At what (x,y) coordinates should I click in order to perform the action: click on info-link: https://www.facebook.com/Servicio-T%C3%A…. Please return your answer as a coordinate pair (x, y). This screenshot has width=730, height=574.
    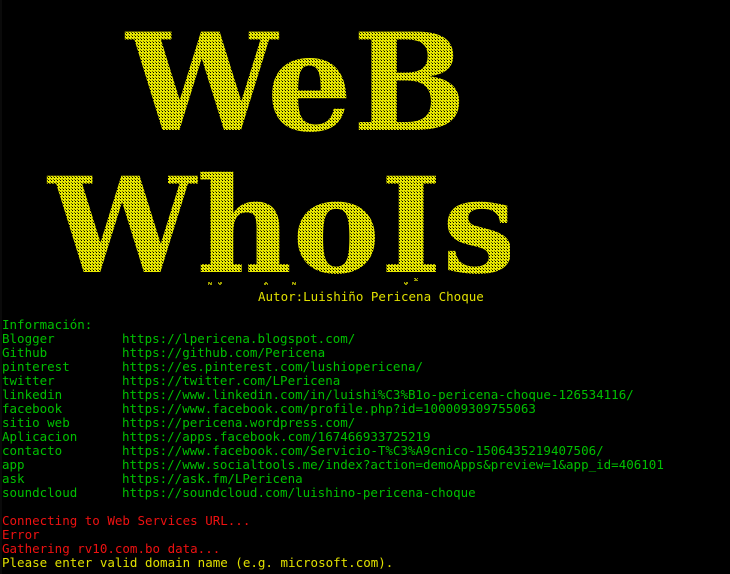
    Looking at the image, I should click on (363, 450).